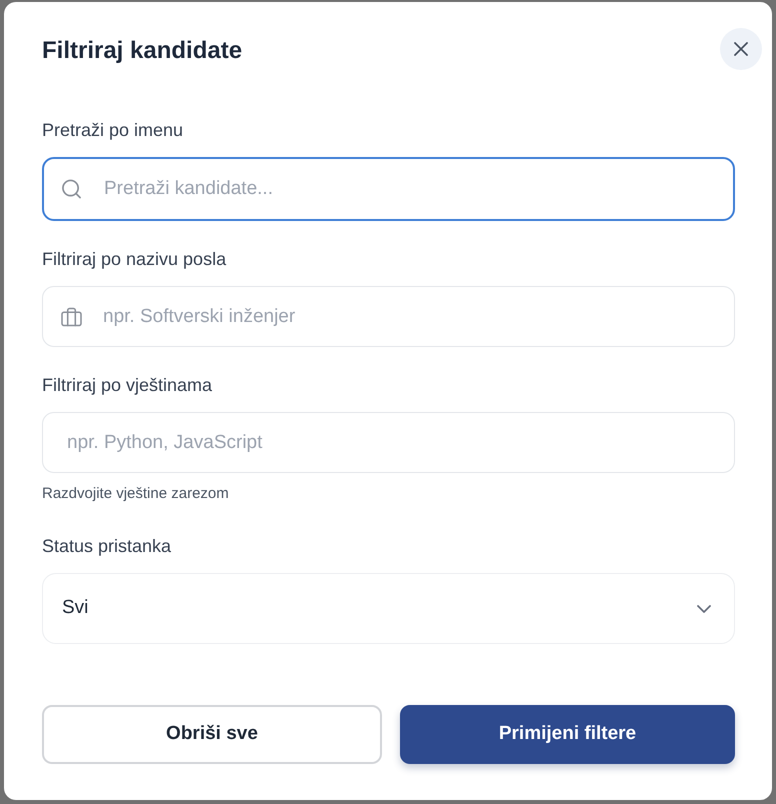 The height and width of the screenshot is (804, 776). Describe the element at coordinates (127, 385) in the screenshot. I see `field-label: Filtriraj po vještinama` at that location.